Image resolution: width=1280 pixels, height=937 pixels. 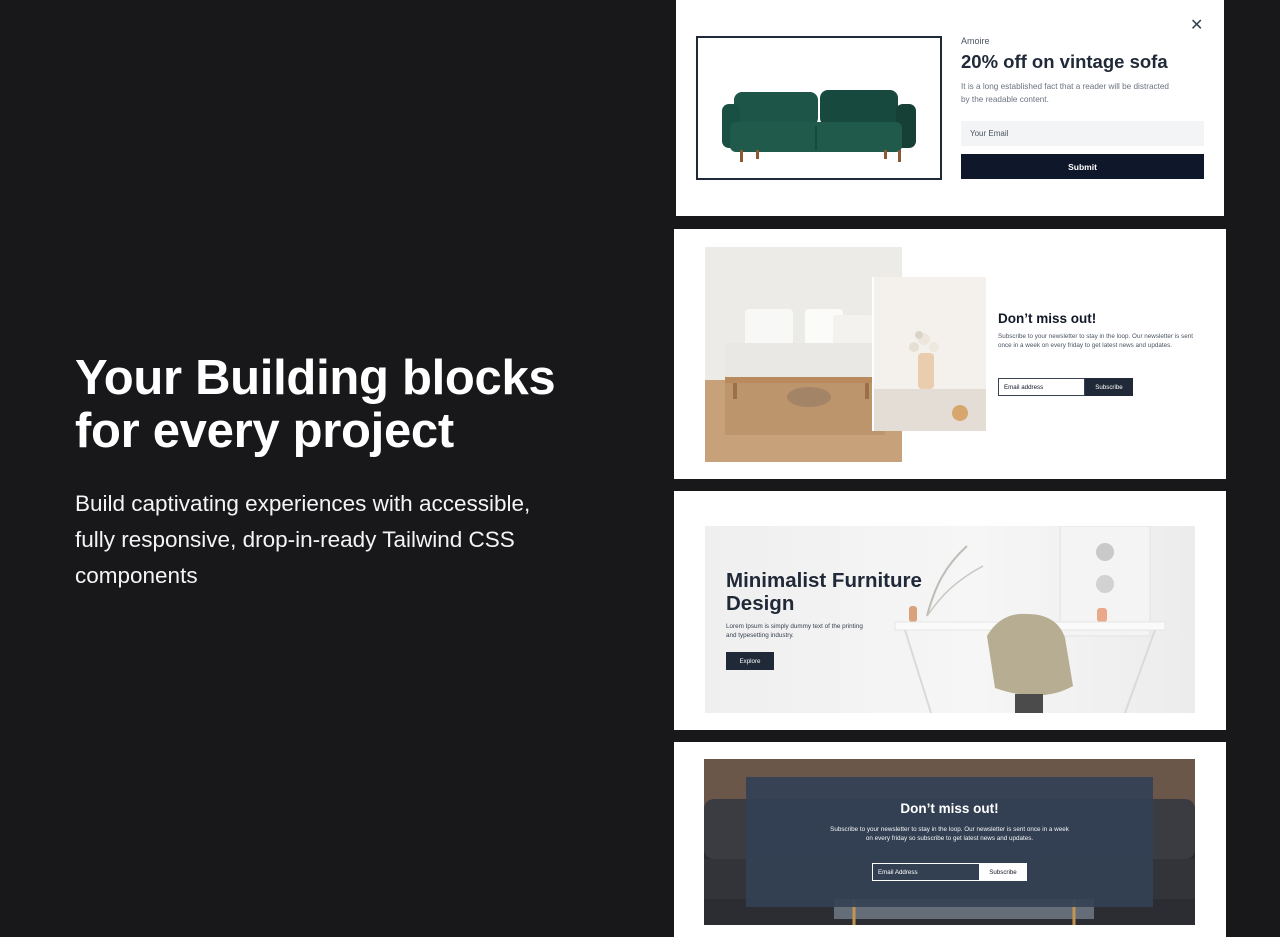 What do you see at coordinates (975, 41) in the screenshot?
I see `brand-name: Amoire` at bounding box center [975, 41].